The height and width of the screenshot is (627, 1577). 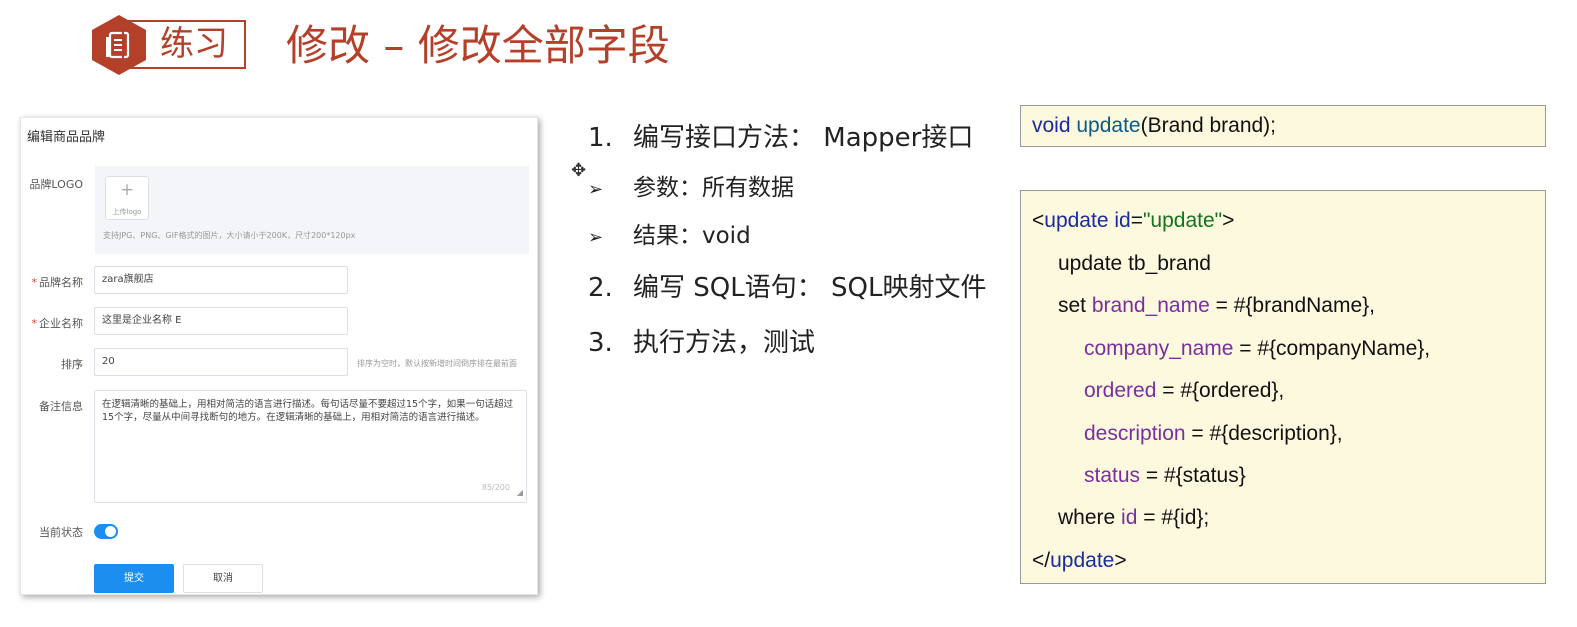 I want to click on company-name-input: 这里是企业名称 E, so click(x=221, y=321).